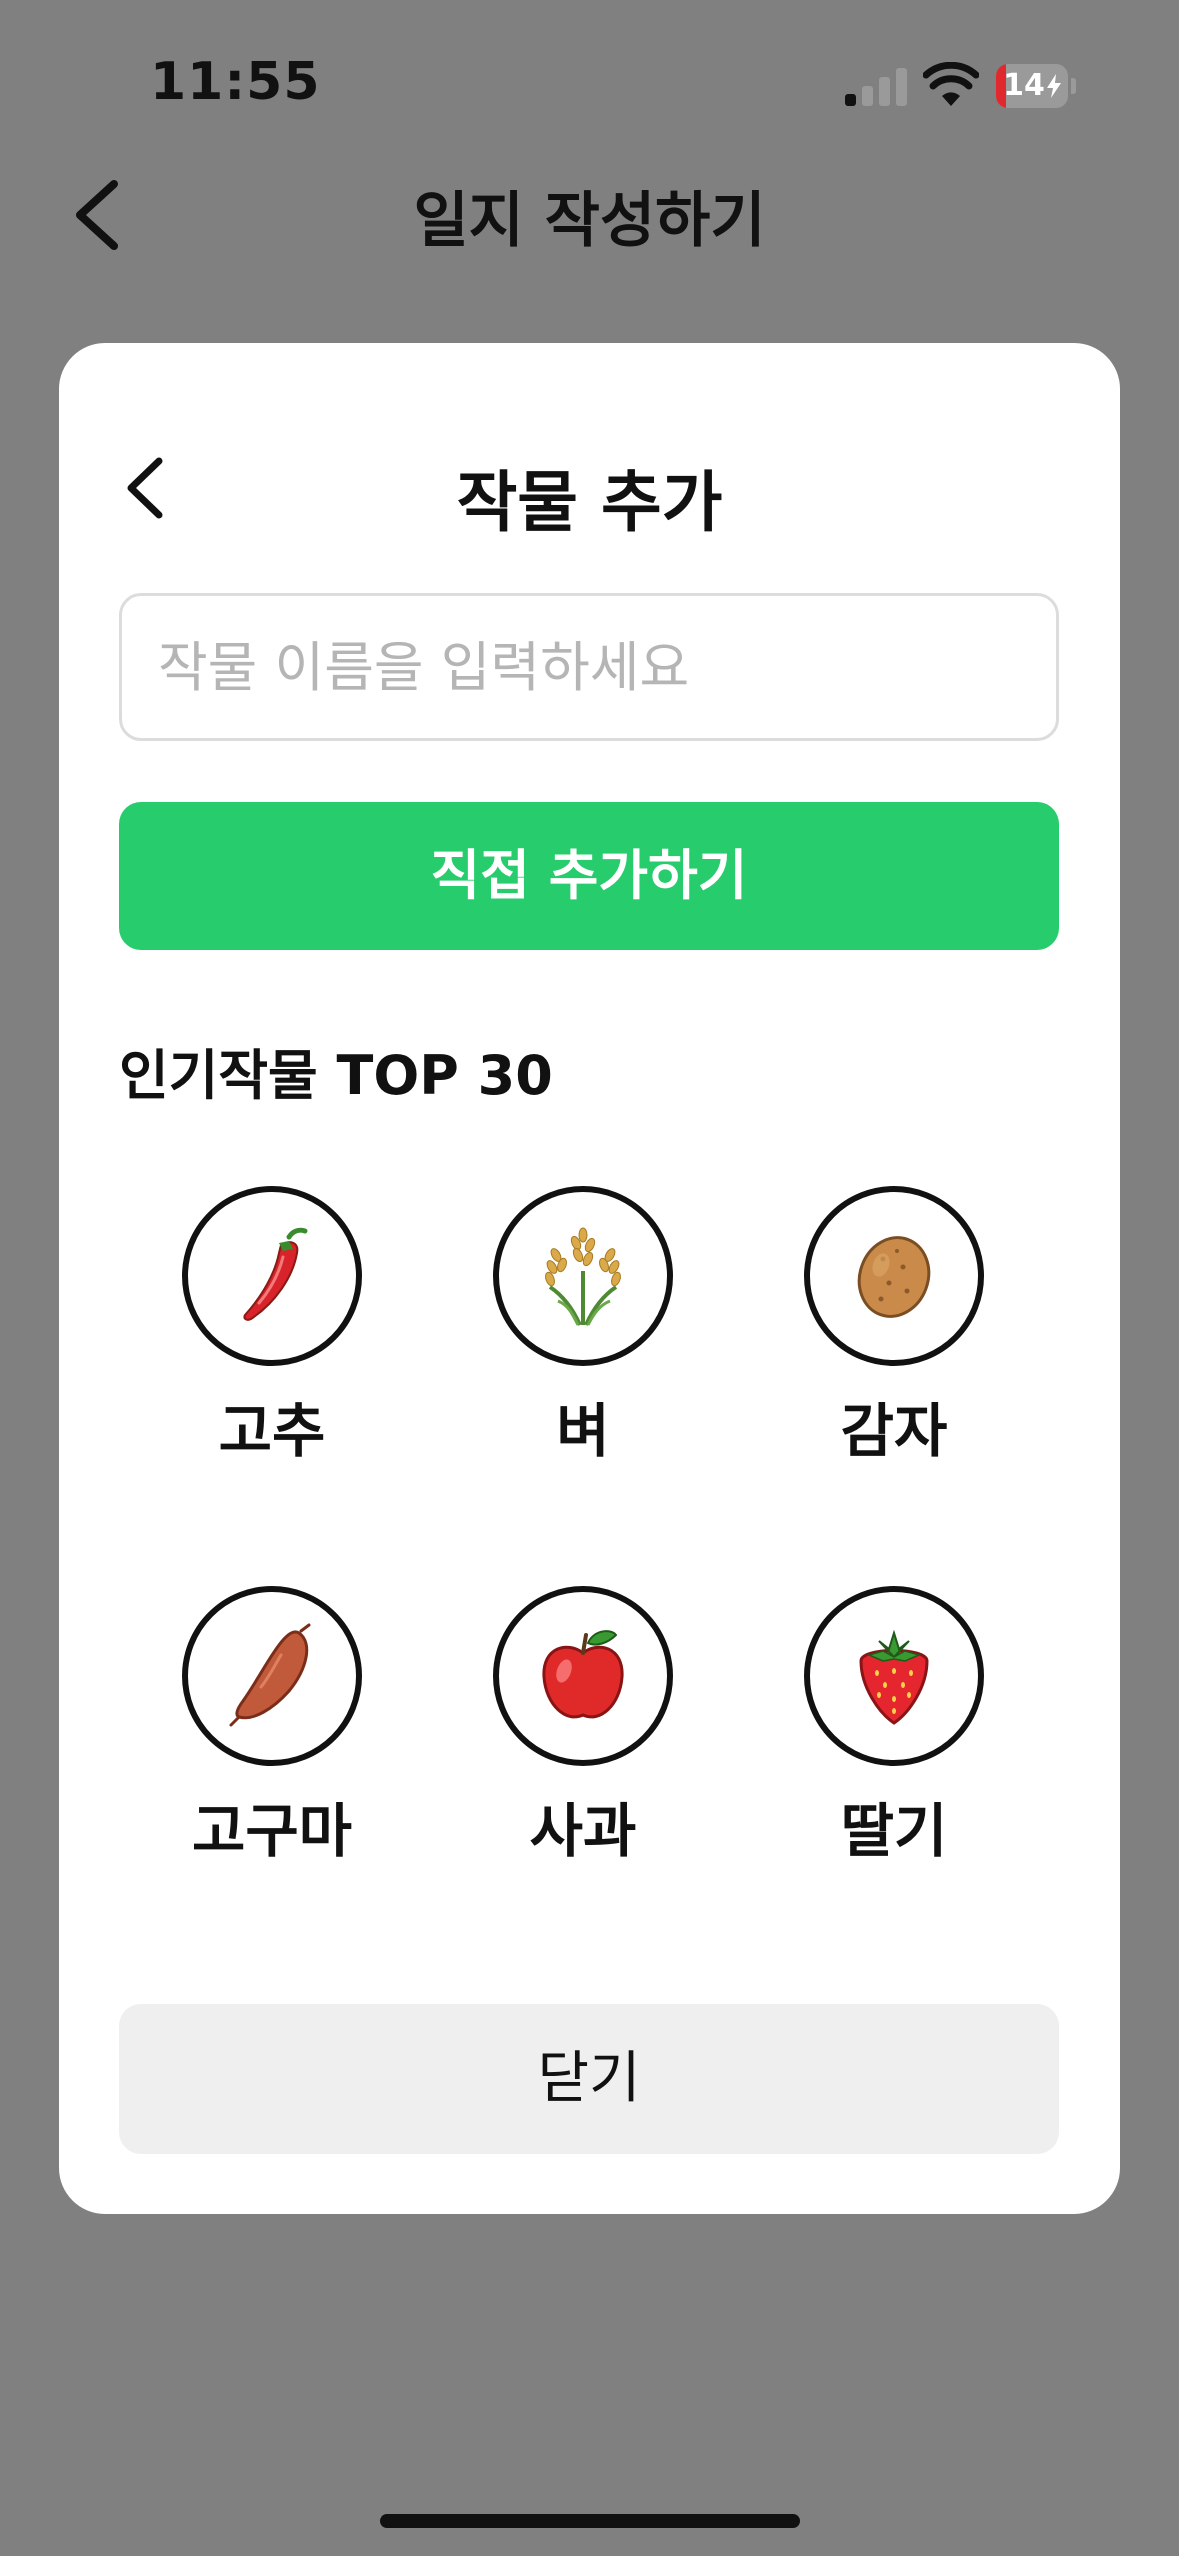 This screenshot has width=1179, height=2556. I want to click on close-button: 닫기, so click(589, 2079).